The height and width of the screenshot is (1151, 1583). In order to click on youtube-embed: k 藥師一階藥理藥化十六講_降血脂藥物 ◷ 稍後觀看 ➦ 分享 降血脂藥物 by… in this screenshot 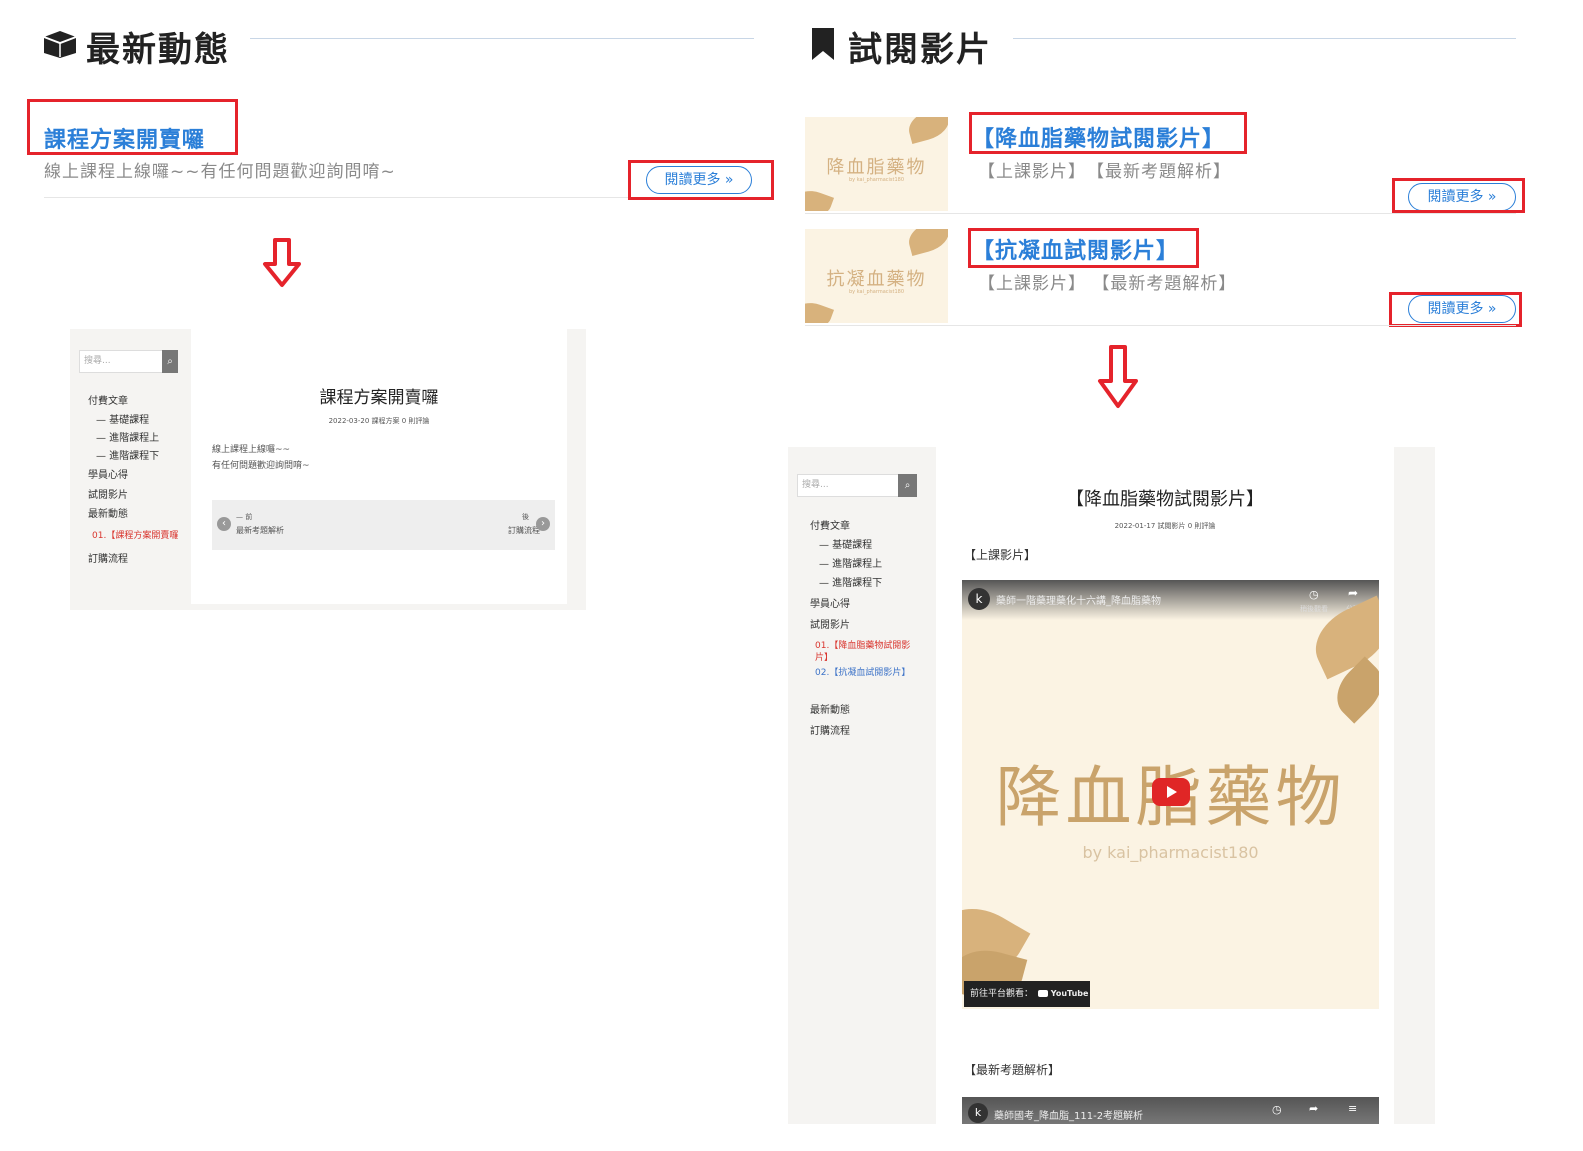, I will do `click(1170, 794)`.